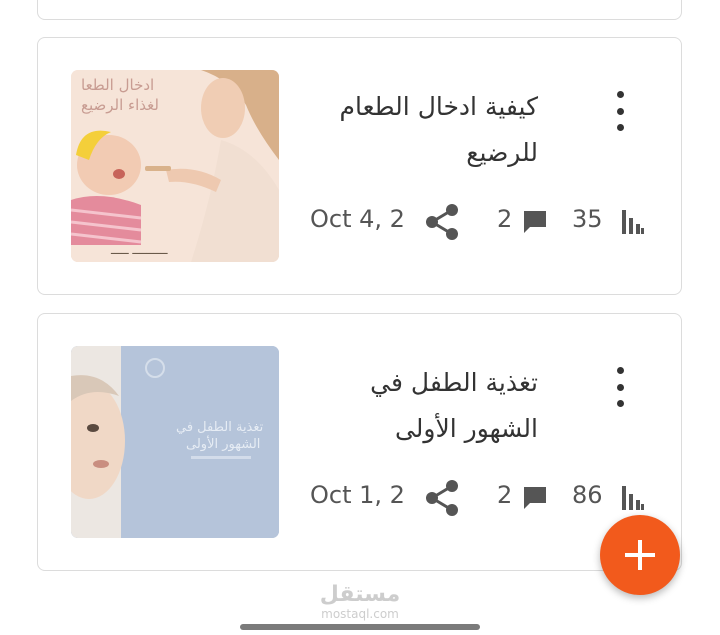 The height and width of the screenshot is (635, 720). Describe the element at coordinates (478, 498) in the screenshot. I see `post-meta: Oct 1, 2 2 86` at that location.